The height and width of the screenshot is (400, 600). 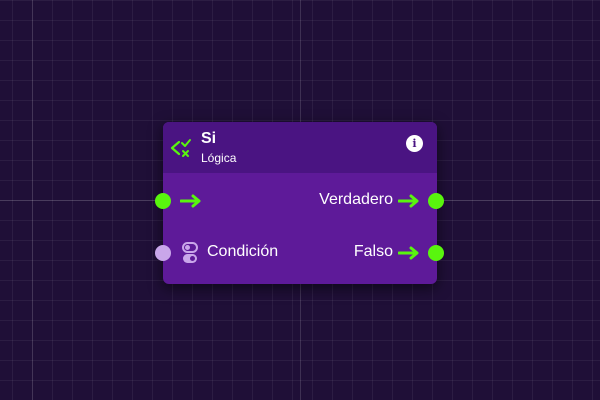 I want to click on exec-in-arrow-icon, so click(x=190, y=201).